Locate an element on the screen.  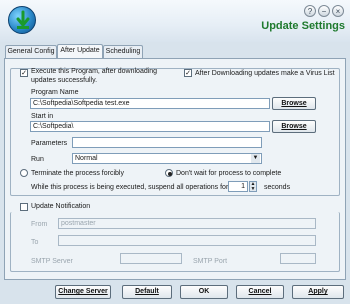
tab-scheduling: Scheduling is located at coordinates (123, 51).